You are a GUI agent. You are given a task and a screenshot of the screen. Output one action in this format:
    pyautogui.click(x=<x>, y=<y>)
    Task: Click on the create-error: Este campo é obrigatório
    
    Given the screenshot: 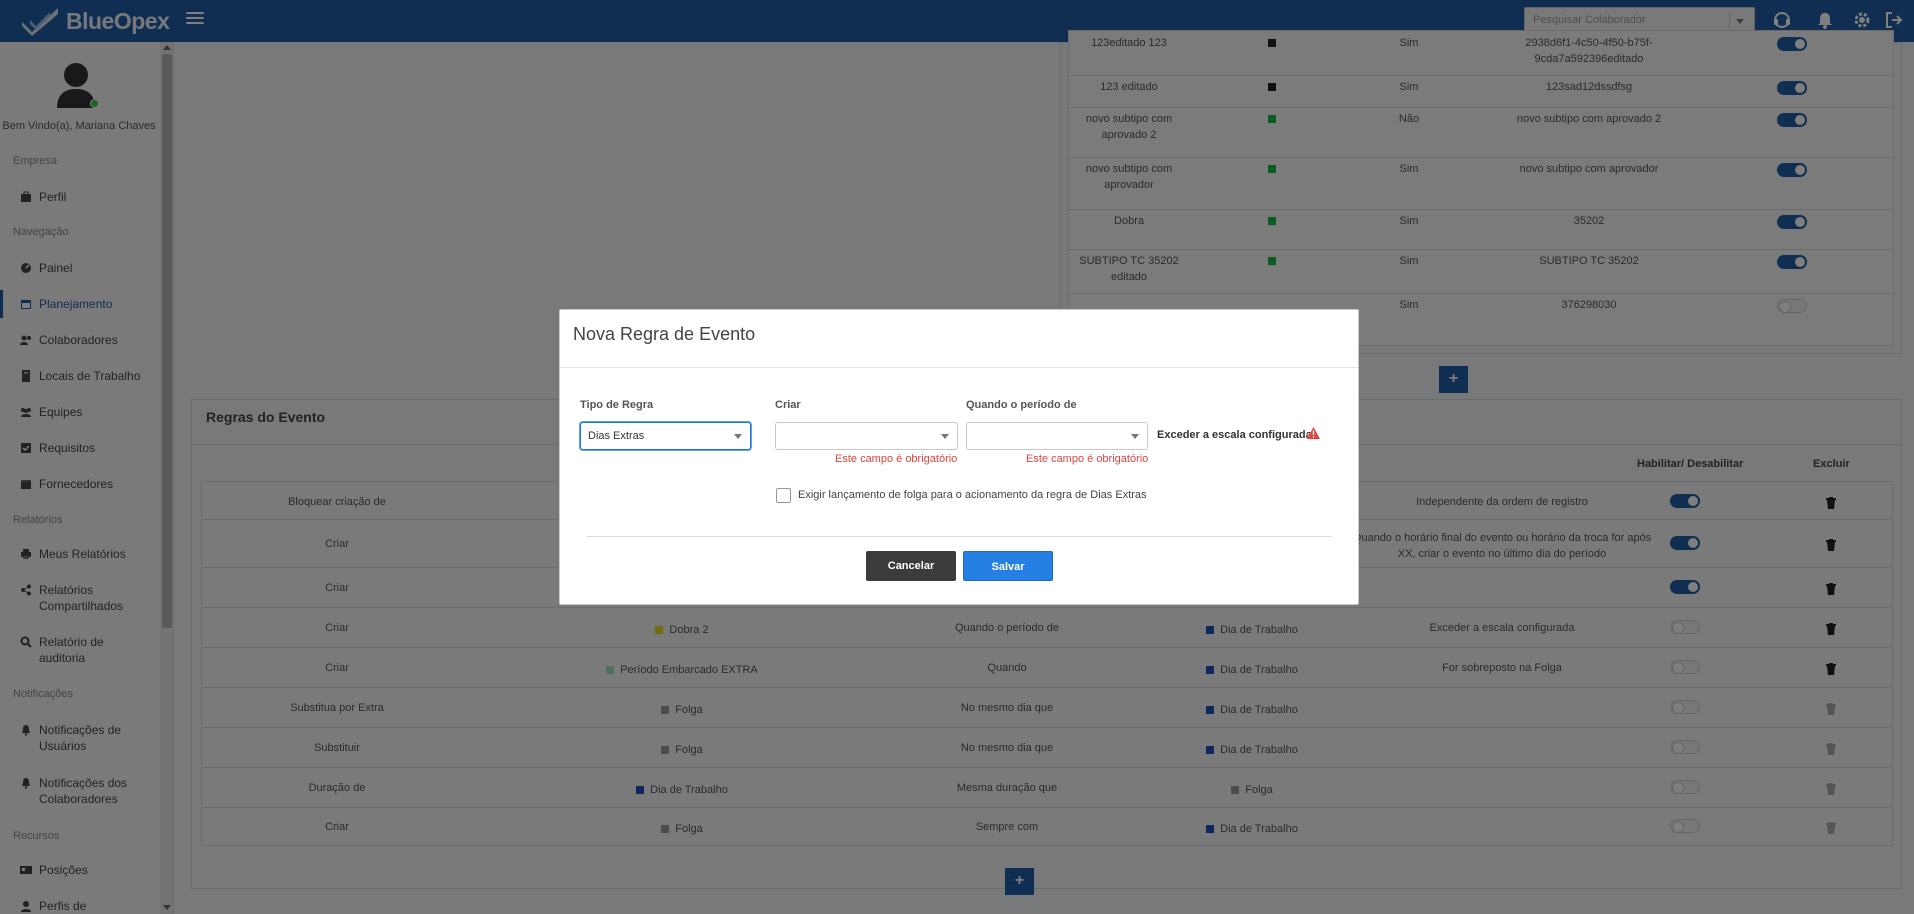 What is the action you would take?
    pyautogui.click(x=896, y=459)
    